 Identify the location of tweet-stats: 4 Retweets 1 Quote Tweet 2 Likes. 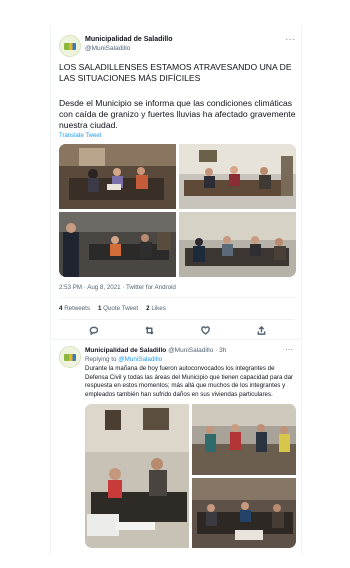
(112, 308).